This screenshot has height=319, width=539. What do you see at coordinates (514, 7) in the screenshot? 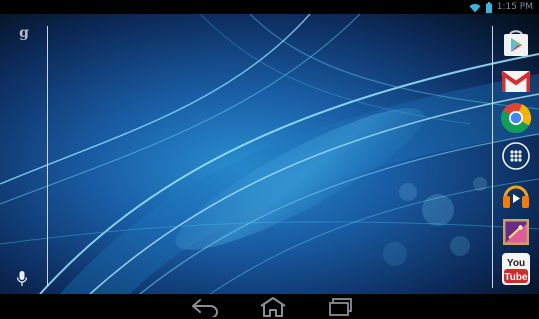
I see `status-time: 1:15 PM` at bounding box center [514, 7].